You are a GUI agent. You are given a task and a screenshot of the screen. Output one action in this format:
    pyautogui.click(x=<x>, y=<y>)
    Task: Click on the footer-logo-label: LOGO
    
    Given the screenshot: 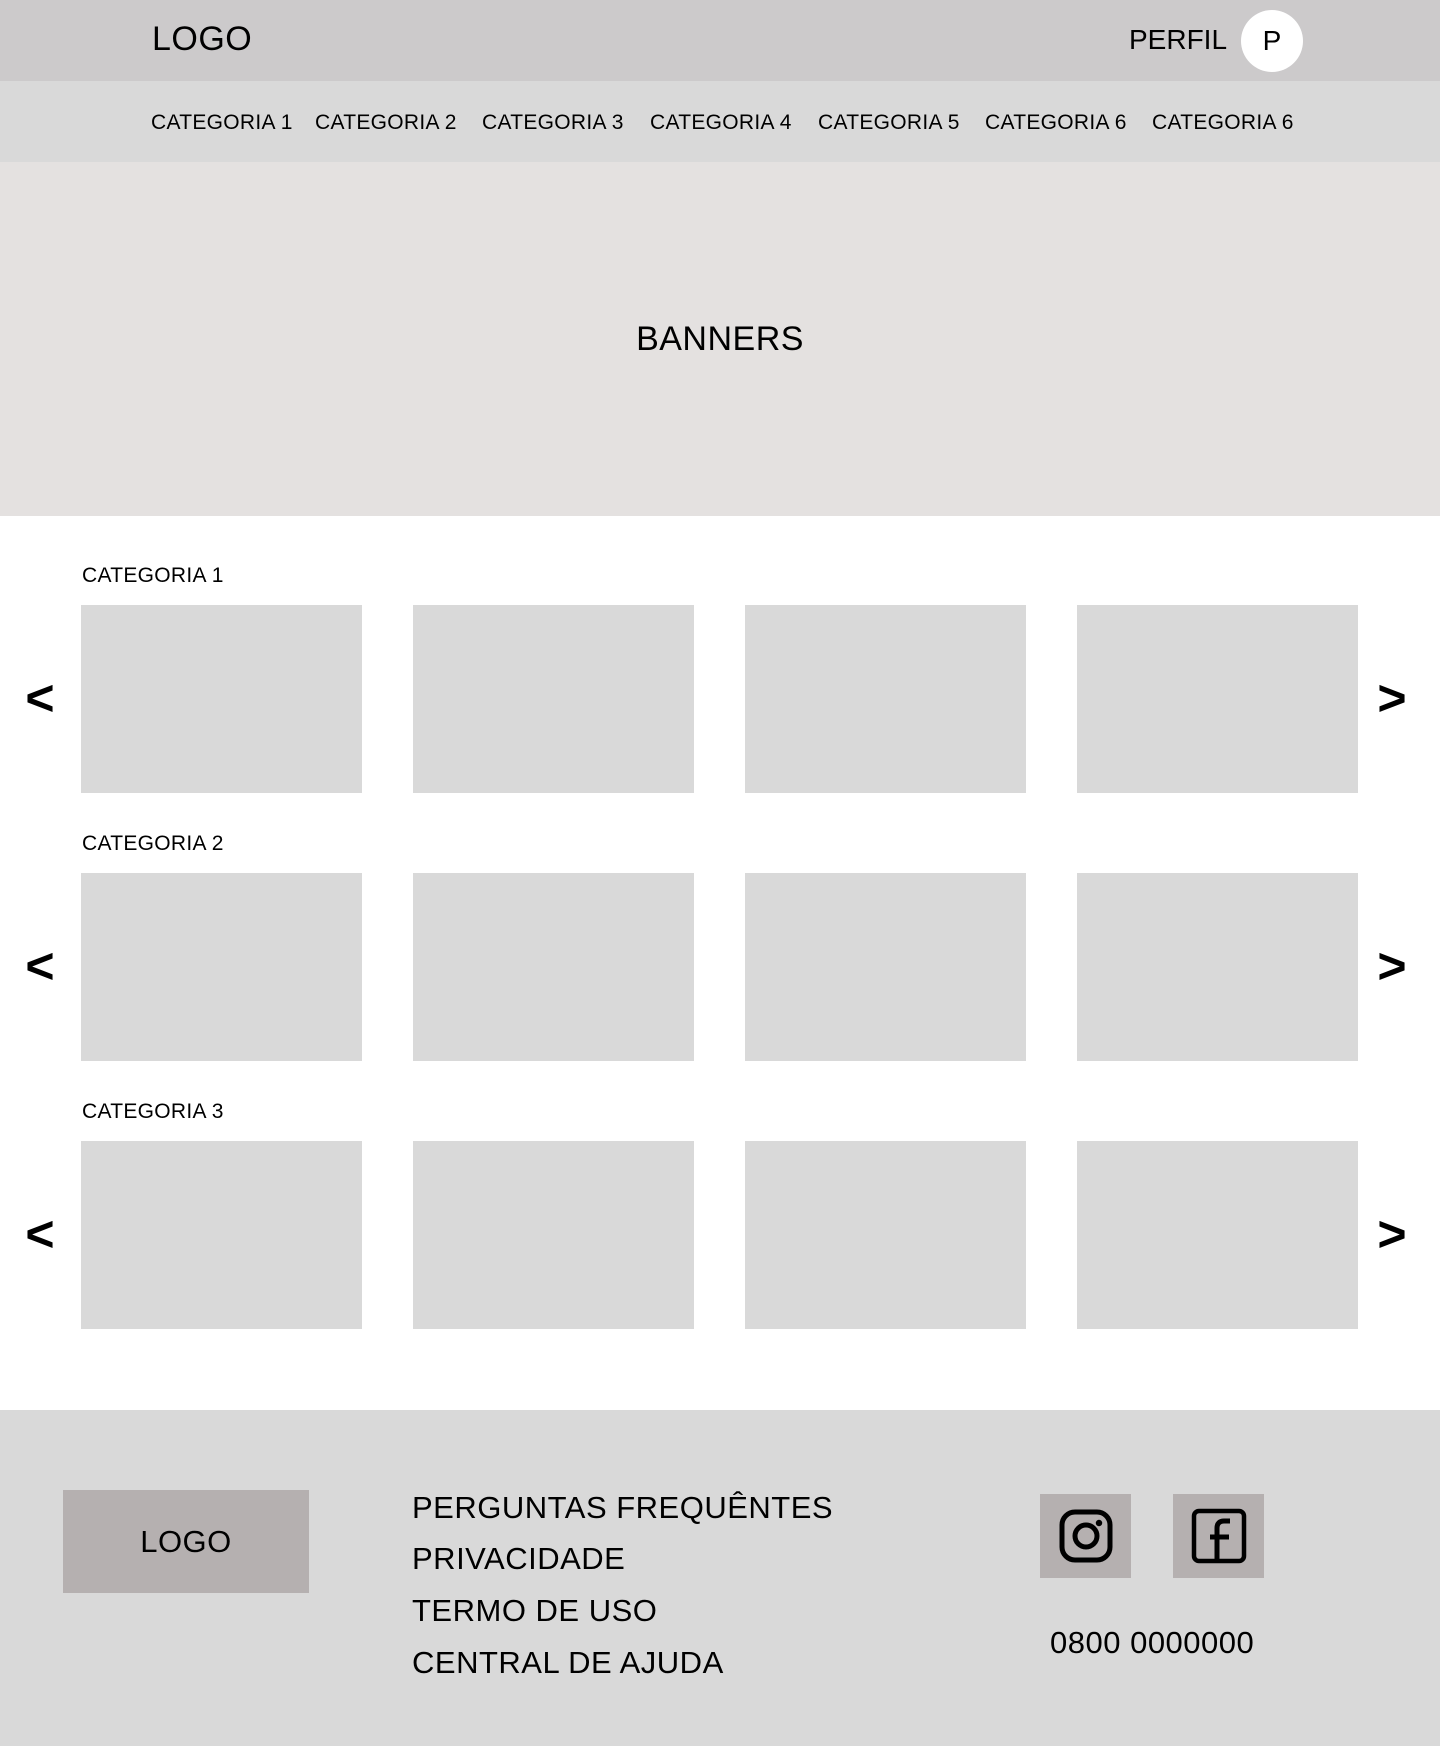 What is the action you would take?
    pyautogui.click(x=186, y=1541)
    